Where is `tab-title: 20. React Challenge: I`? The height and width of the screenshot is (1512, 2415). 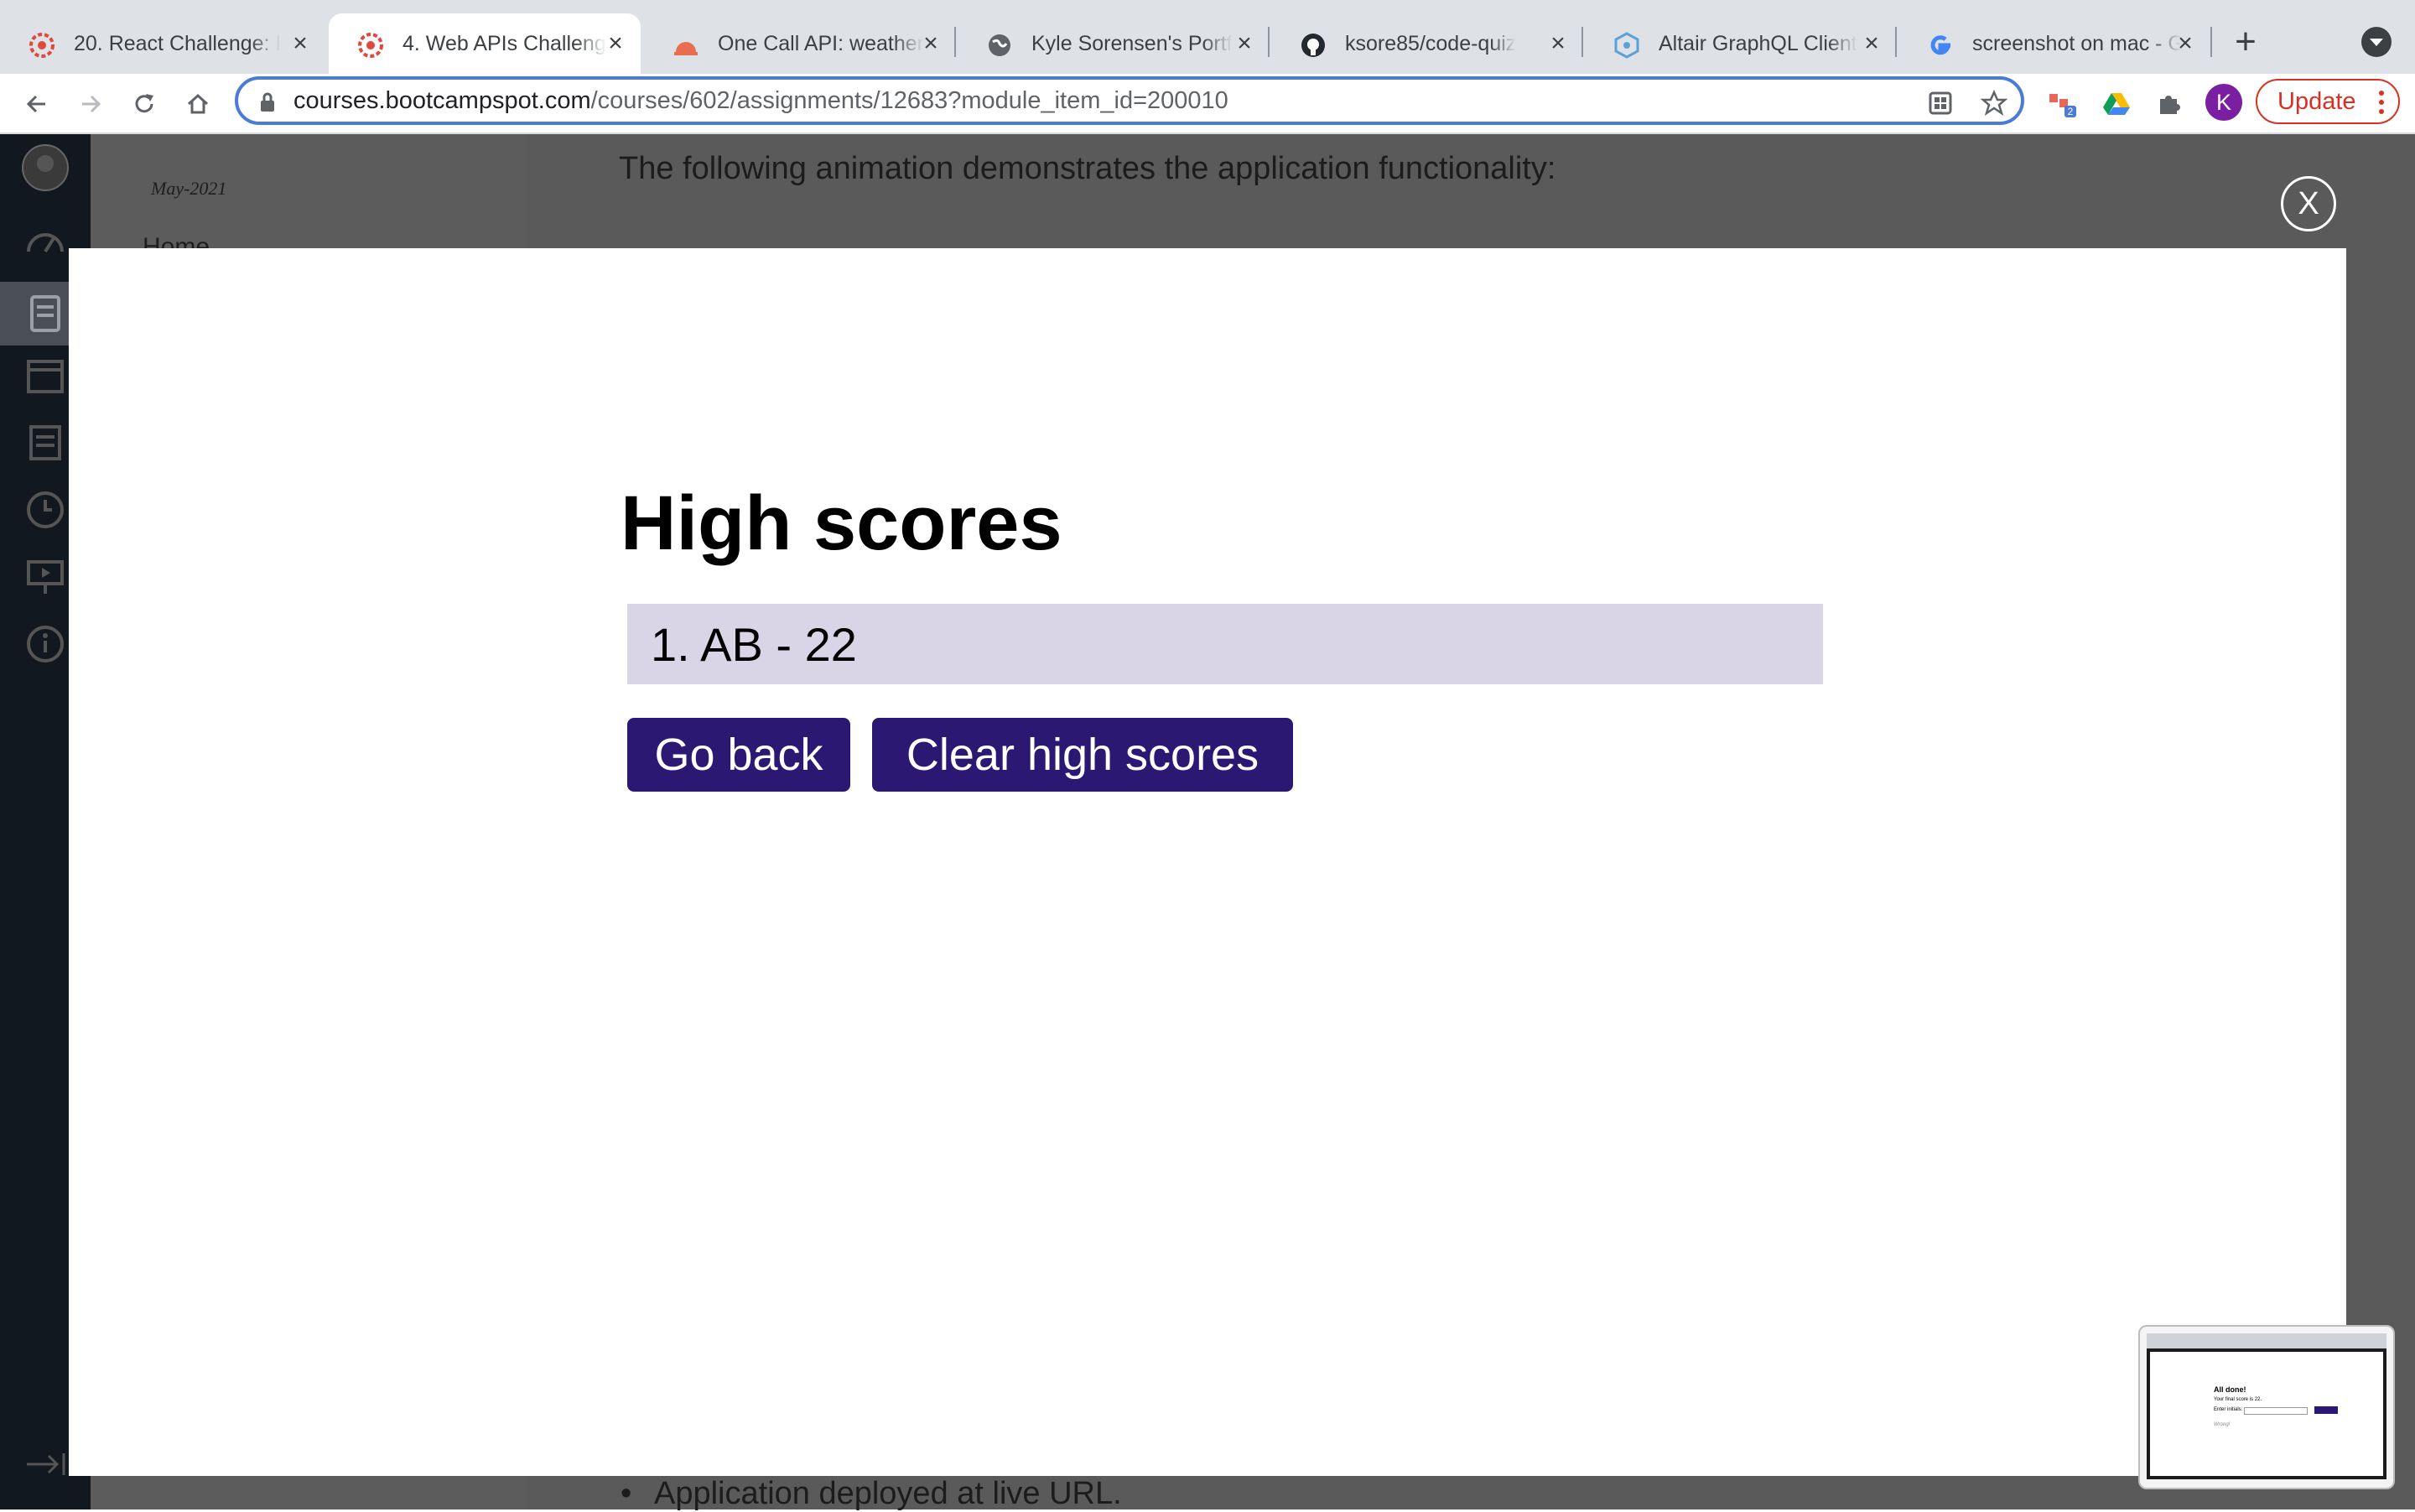 tab-title: 20. React Challenge: I is located at coordinates (178, 43).